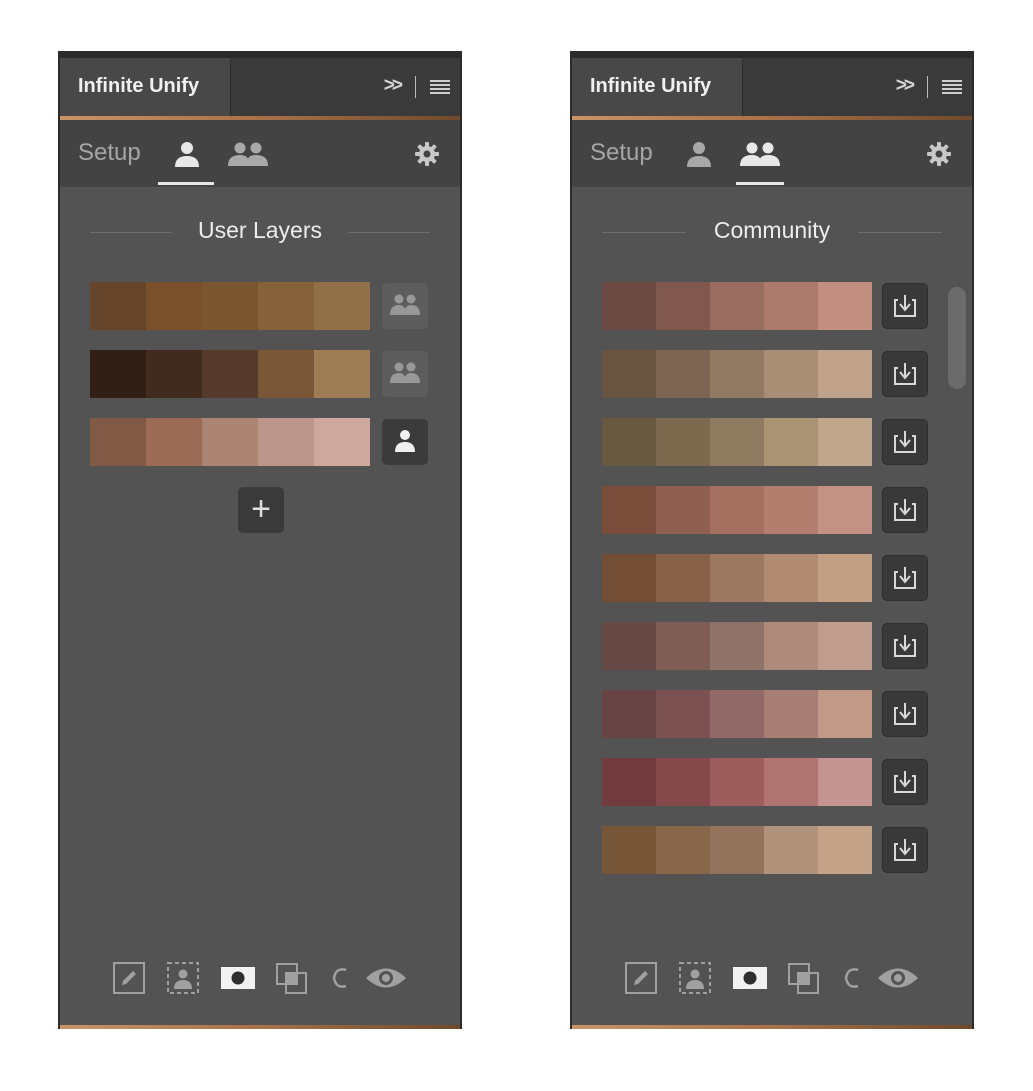  What do you see at coordinates (405, 442) in the screenshot?
I see `personal-layer-button` at bounding box center [405, 442].